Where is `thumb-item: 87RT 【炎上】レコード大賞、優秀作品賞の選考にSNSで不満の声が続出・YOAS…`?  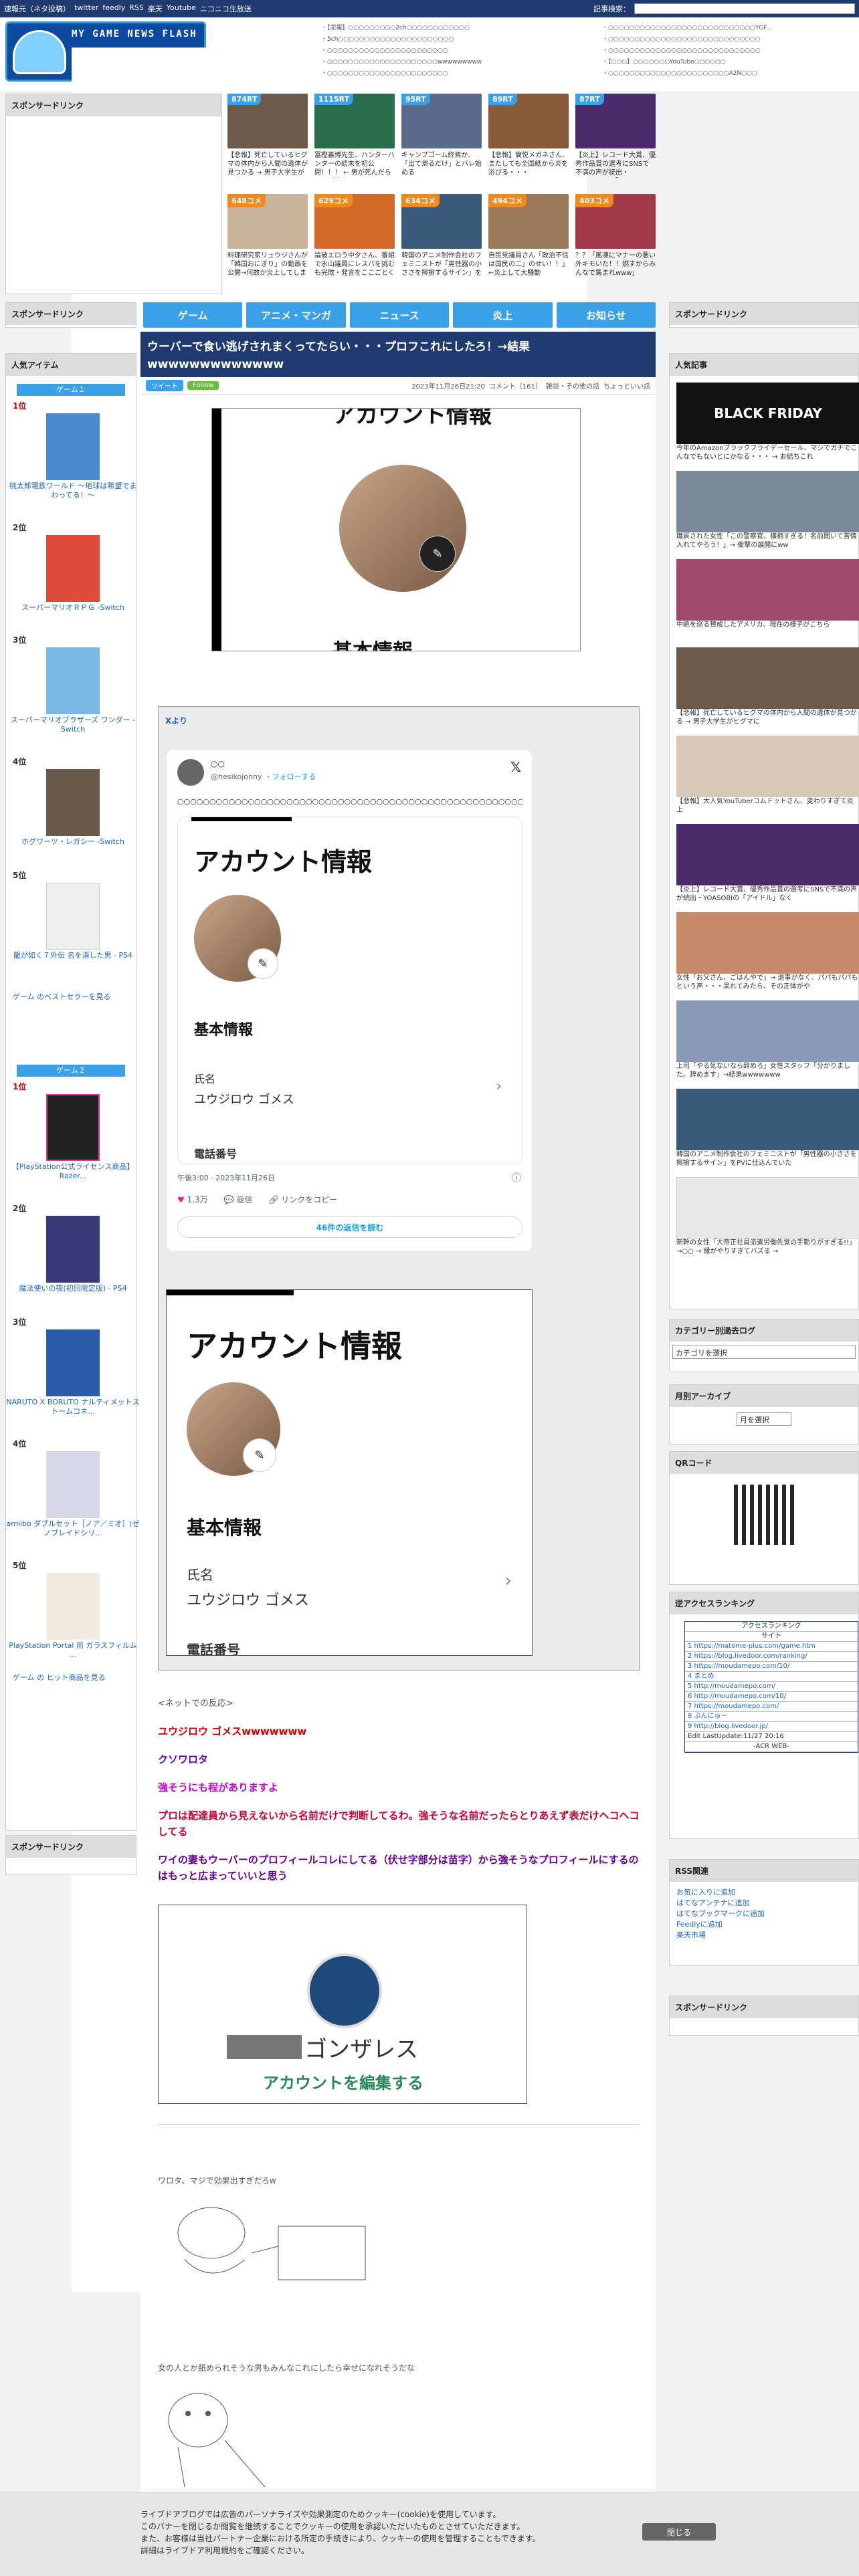 thumb-item: 87RT 【炎上】レコード大賞、優秀作品賞の選考にSNSで不満の声が続出・YOAS… is located at coordinates (616, 136).